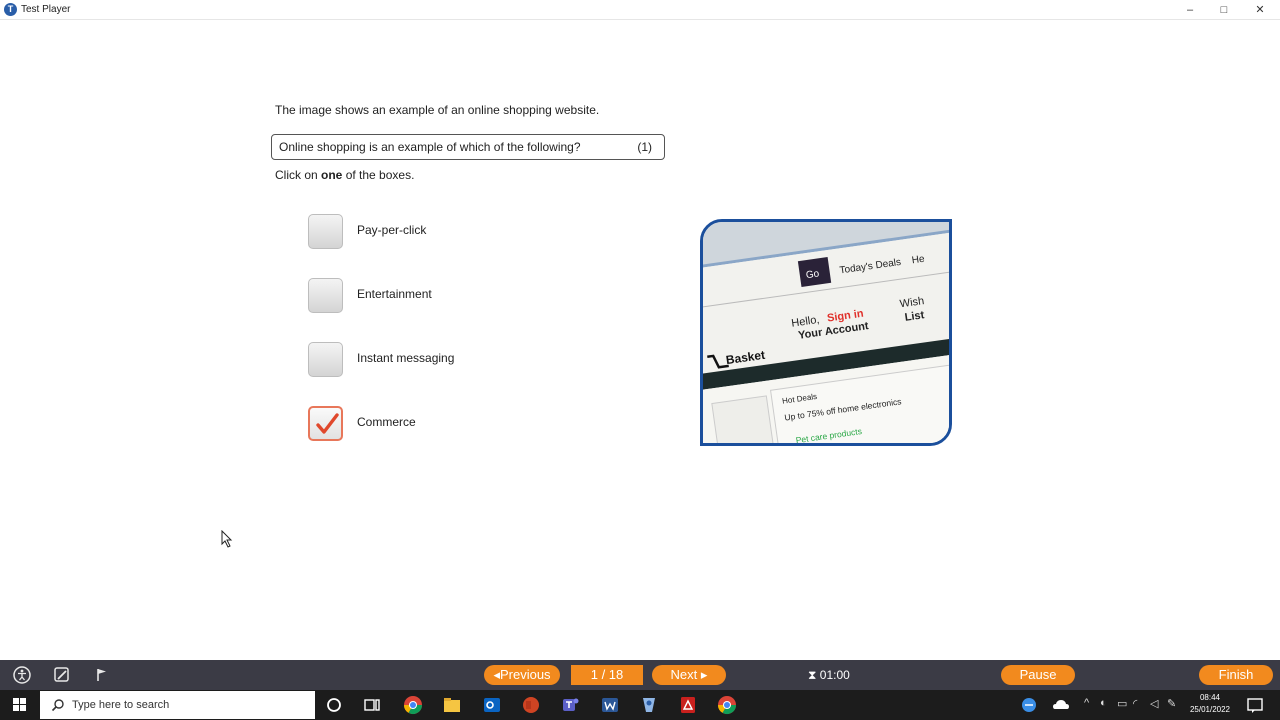 This screenshot has height=720, width=1280. Describe the element at coordinates (392, 230) in the screenshot. I see `option-label: Pay-per-click` at that location.